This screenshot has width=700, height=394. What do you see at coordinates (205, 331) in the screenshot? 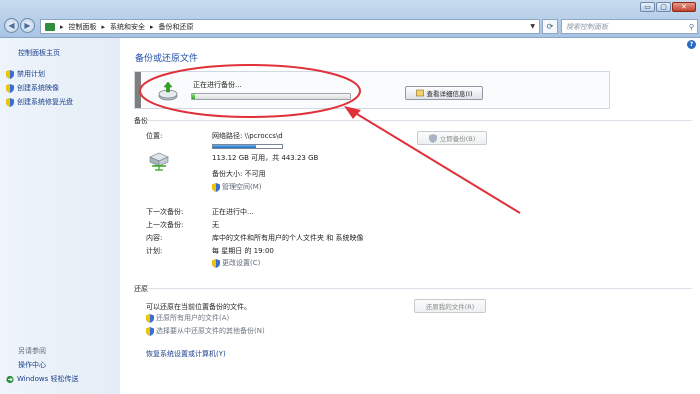
I see `select-other-backup-link: 选择要从中还原文件的其他备份(N)` at bounding box center [205, 331].